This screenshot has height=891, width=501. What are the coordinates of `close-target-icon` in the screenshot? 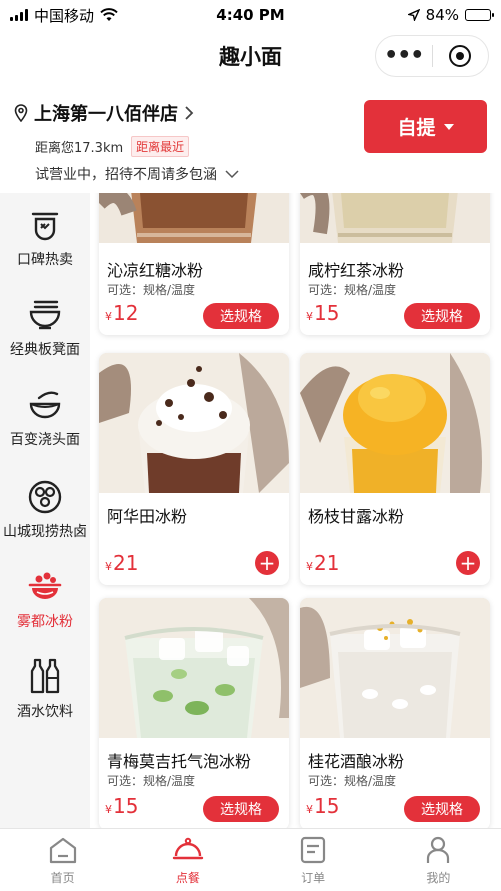 It's located at (460, 56).